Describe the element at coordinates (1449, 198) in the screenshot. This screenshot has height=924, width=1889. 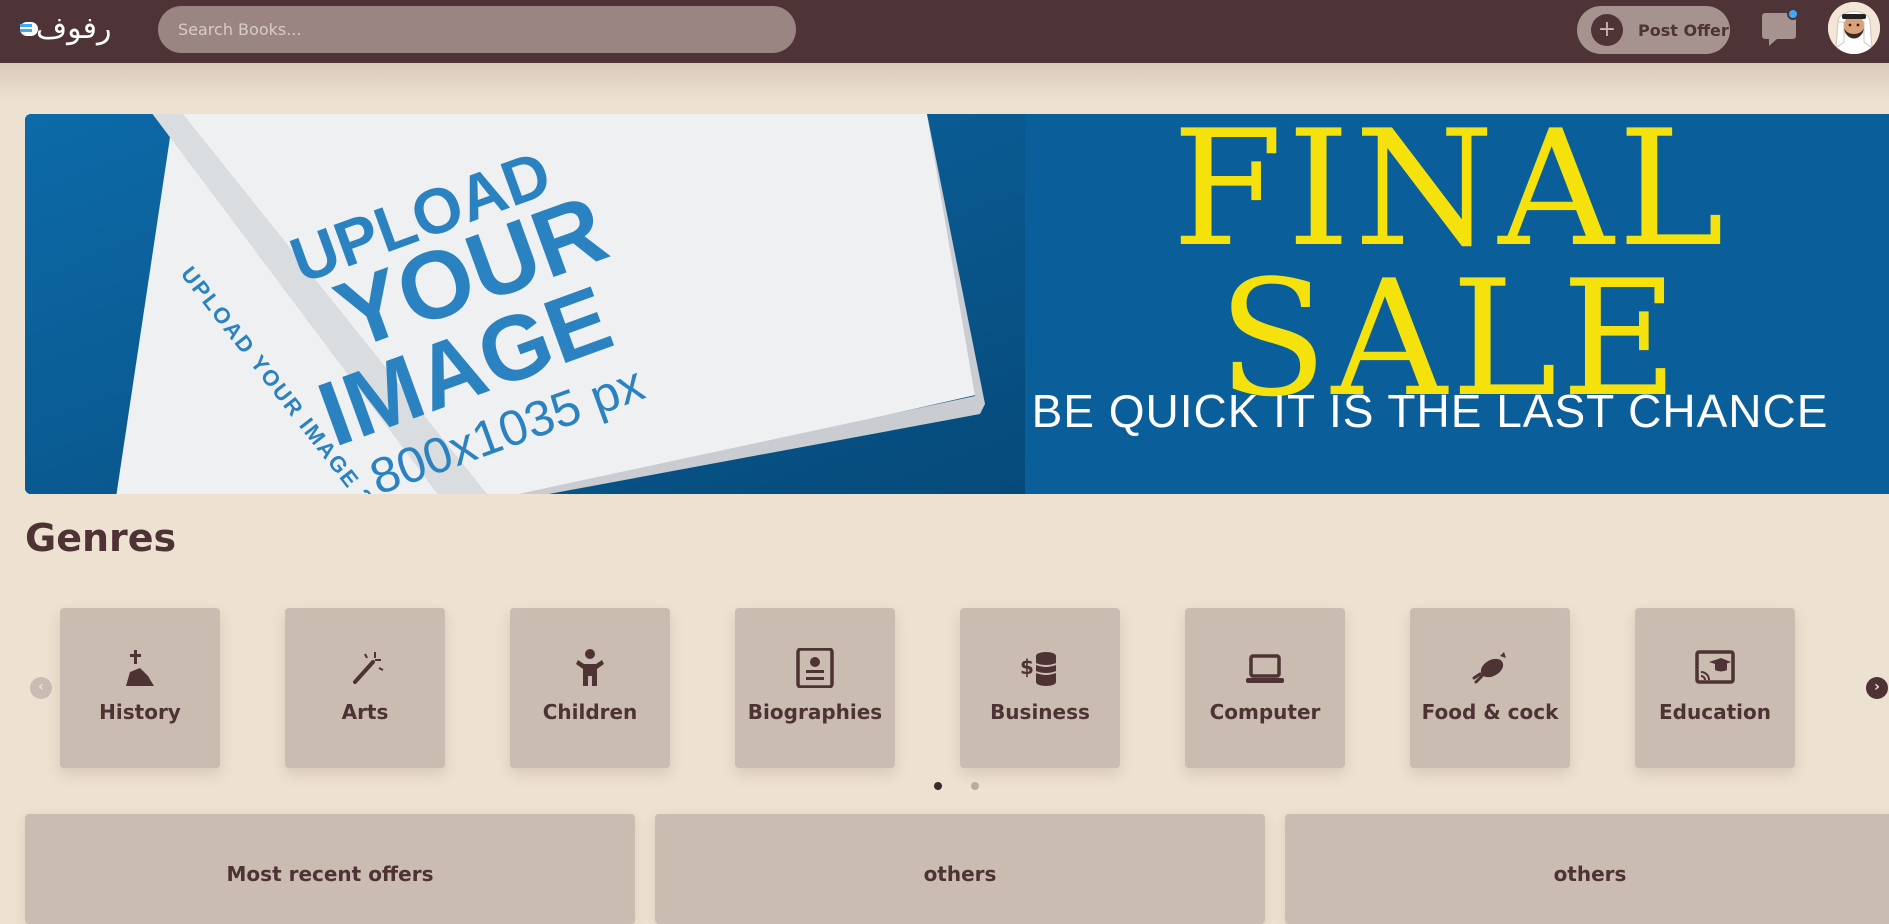
I see `banner-headline-final: FINAL` at that location.